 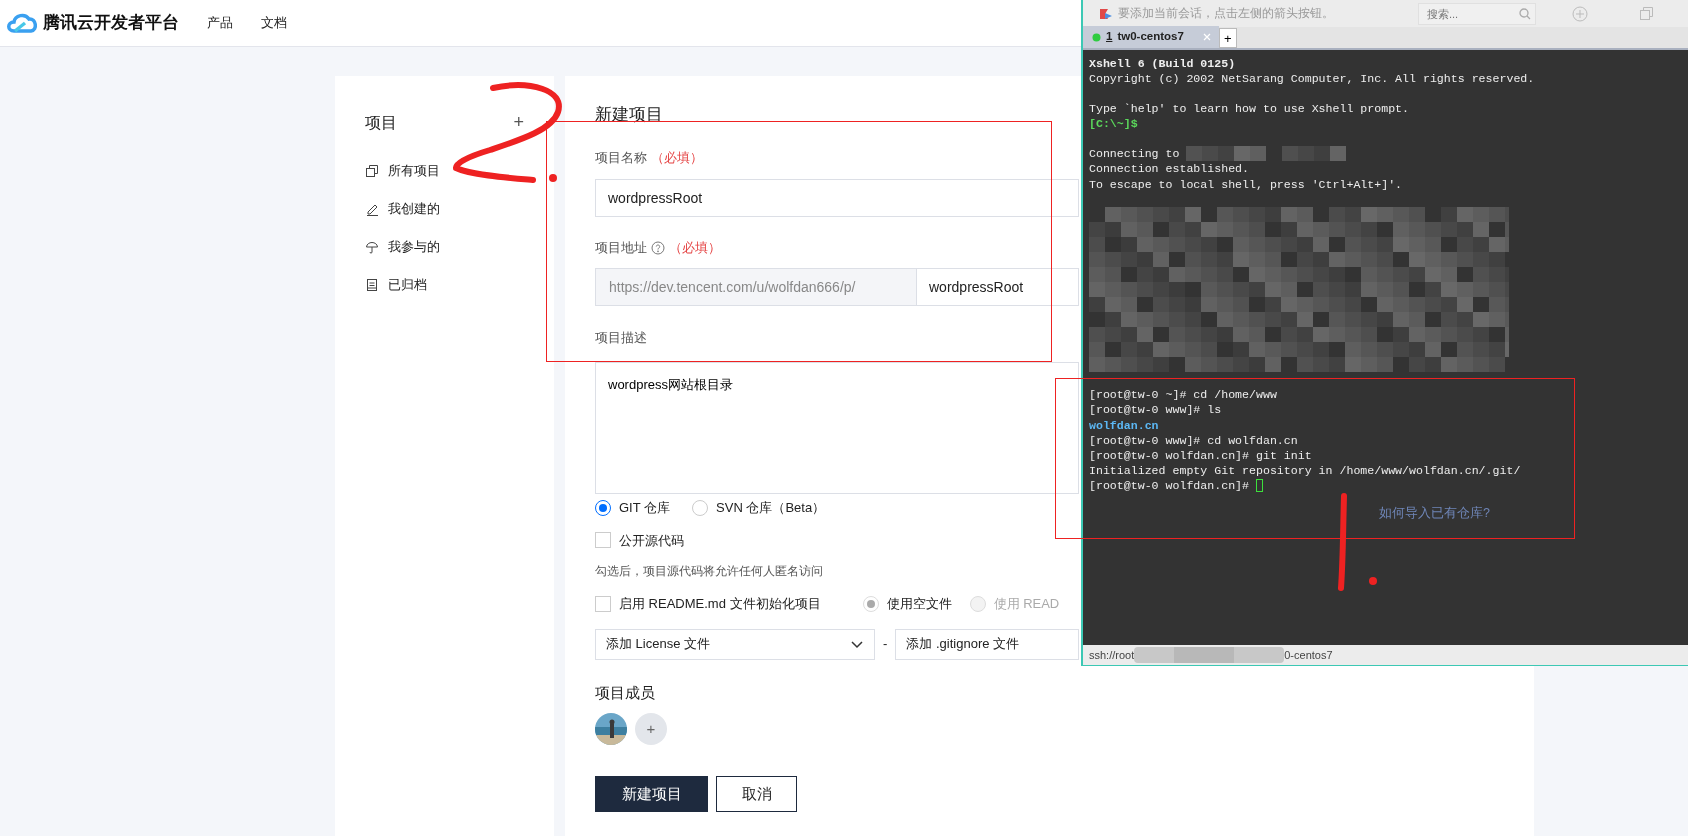 I want to click on terminal-line: [root@tw-0 ~]# cd /home/www, so click(x=1183, y=395).